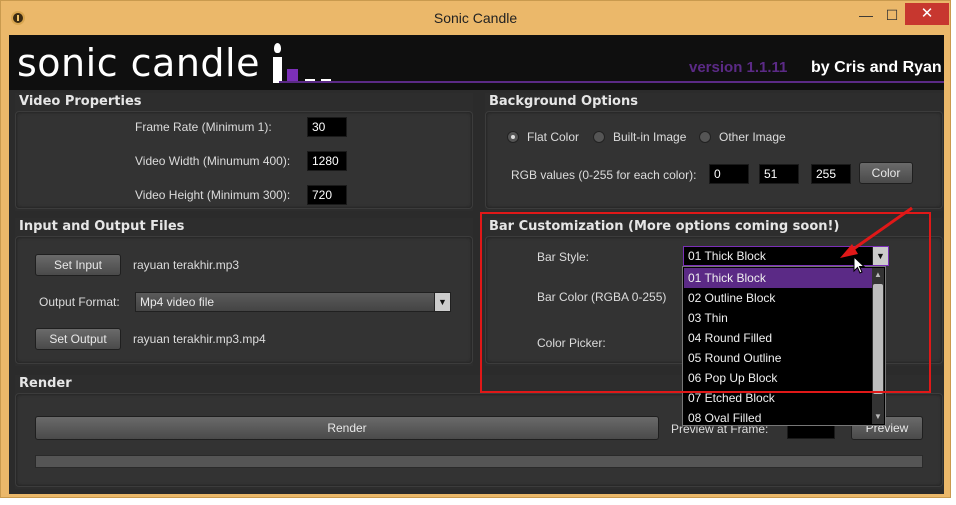  I want to click on header-divider, so click(611, 82).